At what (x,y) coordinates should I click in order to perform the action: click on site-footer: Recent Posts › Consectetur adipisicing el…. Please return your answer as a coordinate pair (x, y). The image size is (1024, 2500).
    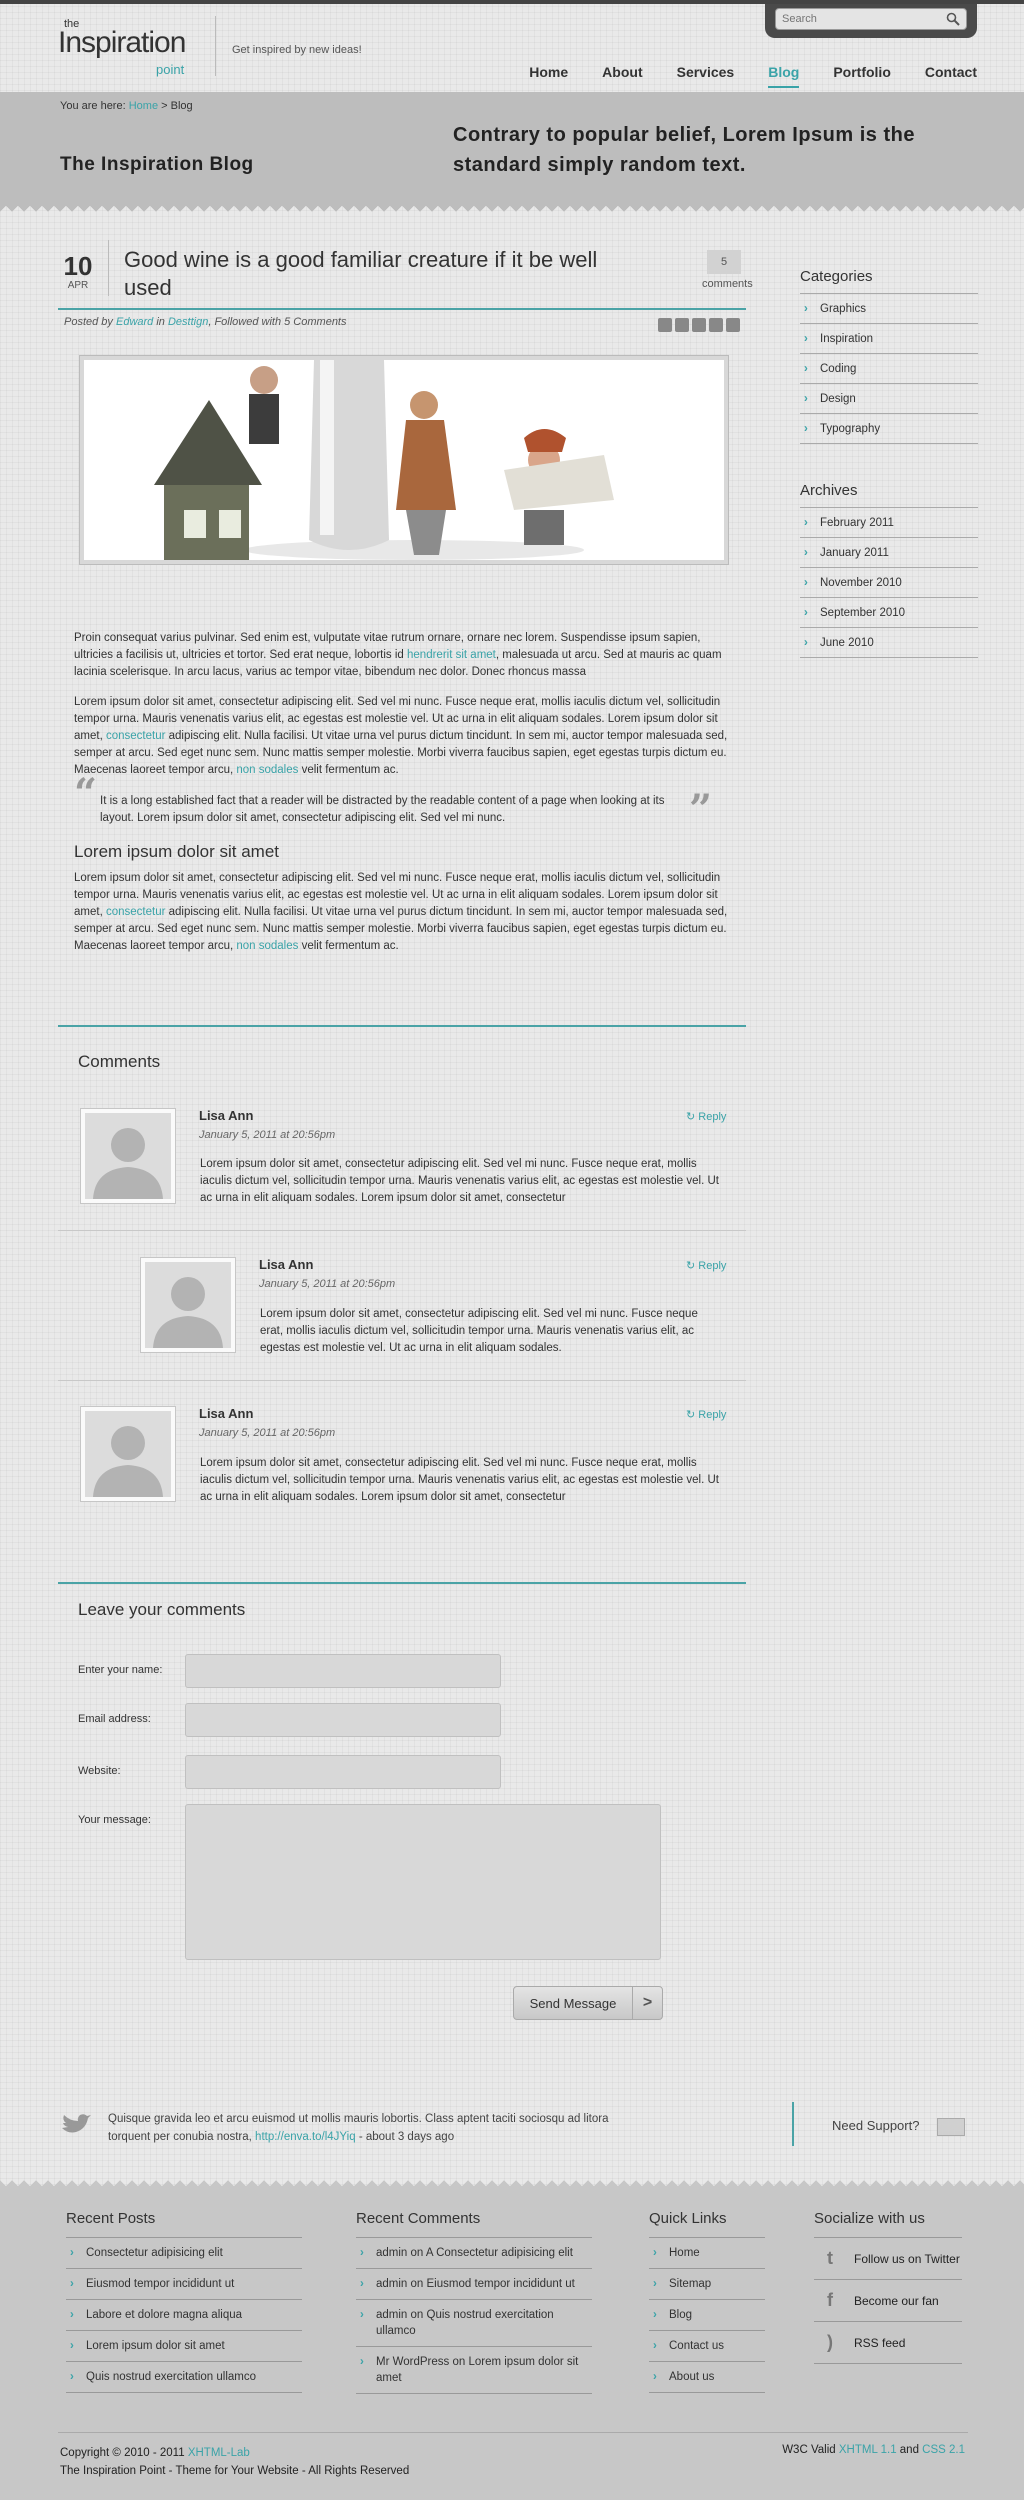
    Looking at the image, I should click on (512, 2343).